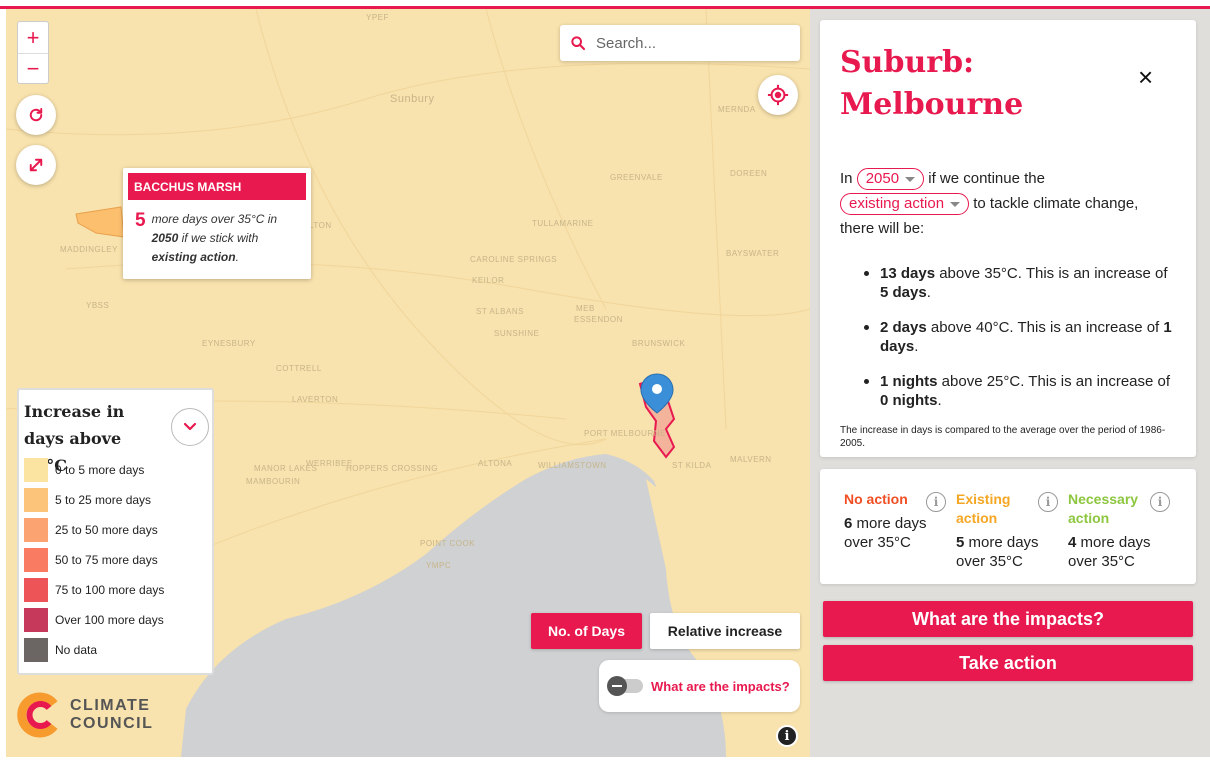 This screenshot has width=1210, height=763. Describe the element at coordinates (983, 508) in the screenshot. I see `scenario-name: Existing action` at that location.